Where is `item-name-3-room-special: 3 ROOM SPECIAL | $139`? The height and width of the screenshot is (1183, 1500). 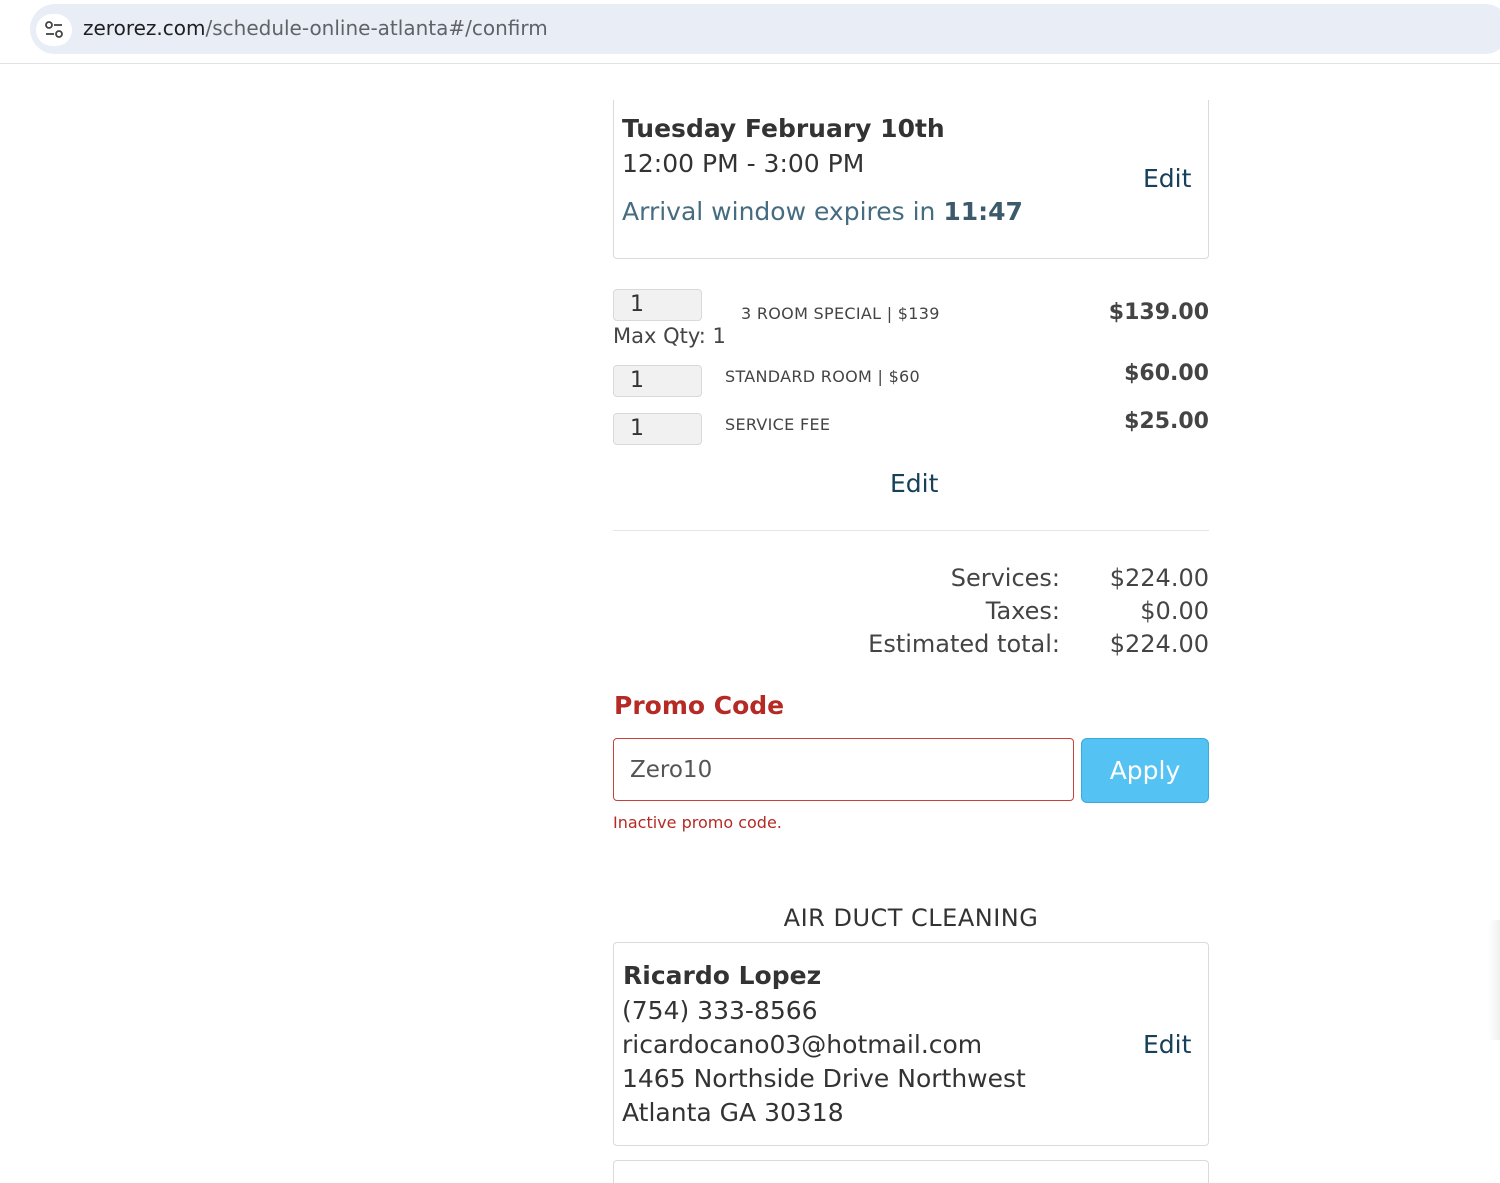
item-name-3-room-special: 3 ROOM SPECIAL | $139 is located at coordinates (840, 313).